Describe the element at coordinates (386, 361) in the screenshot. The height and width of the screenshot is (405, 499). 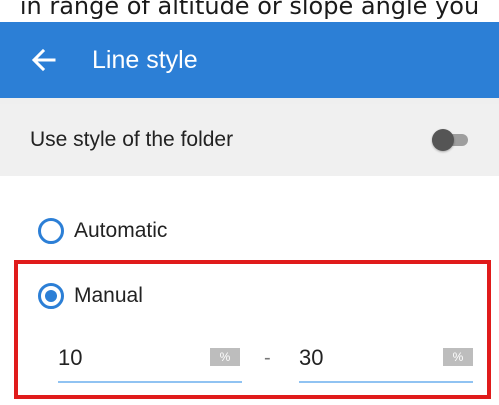
I see `range-to-field: 30 %` at that location.